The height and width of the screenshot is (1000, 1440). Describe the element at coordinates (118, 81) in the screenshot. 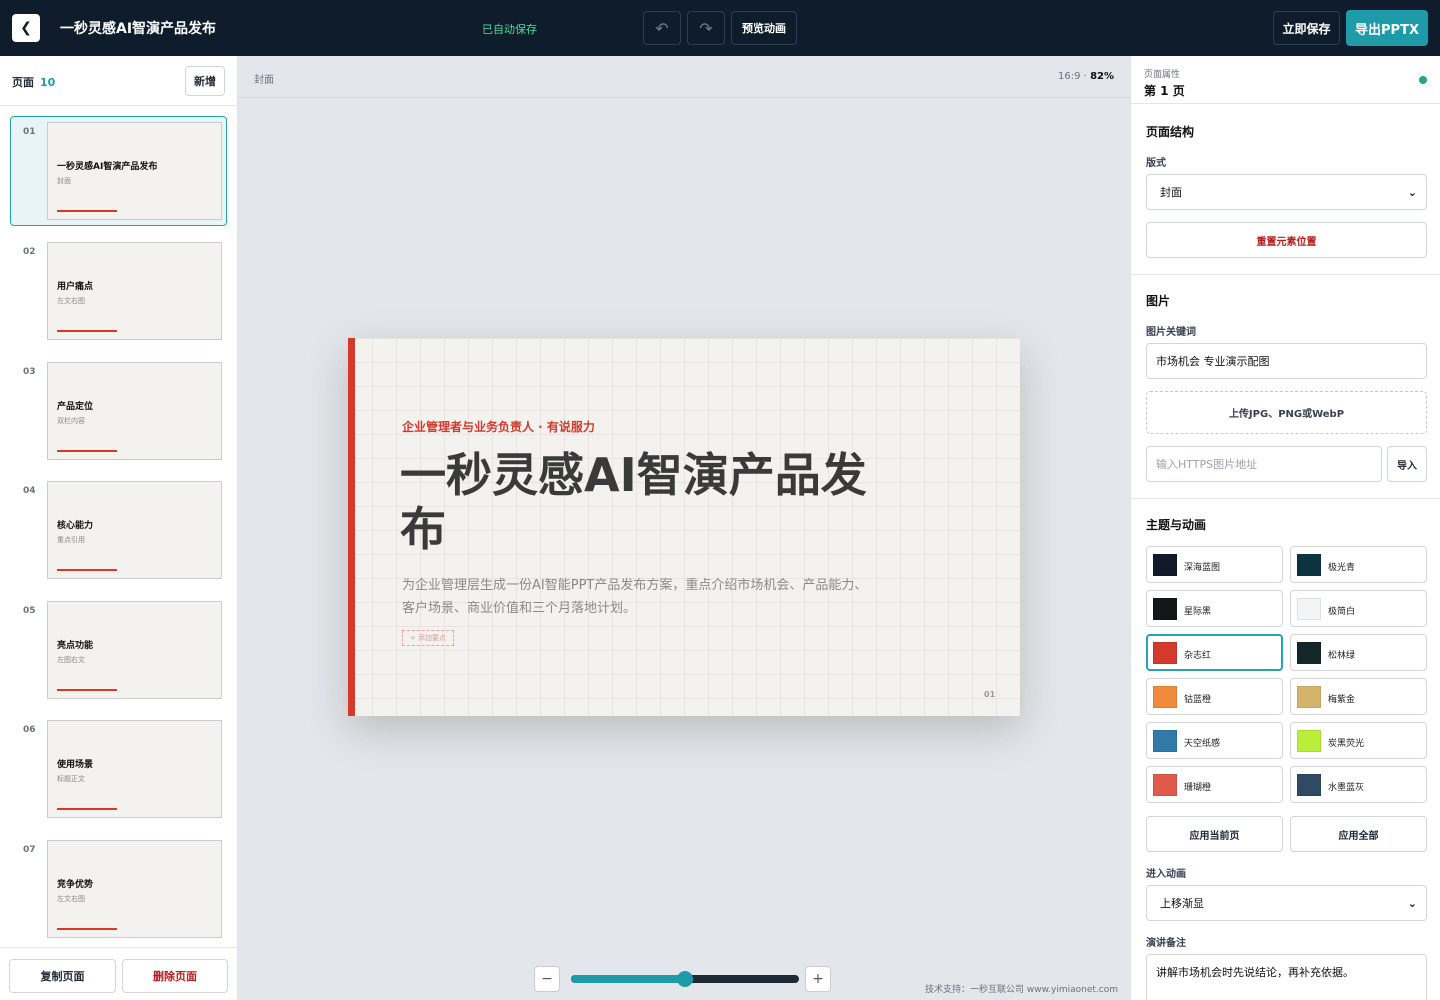

I see `sidebar-header: 页面 10 新增` at that location.